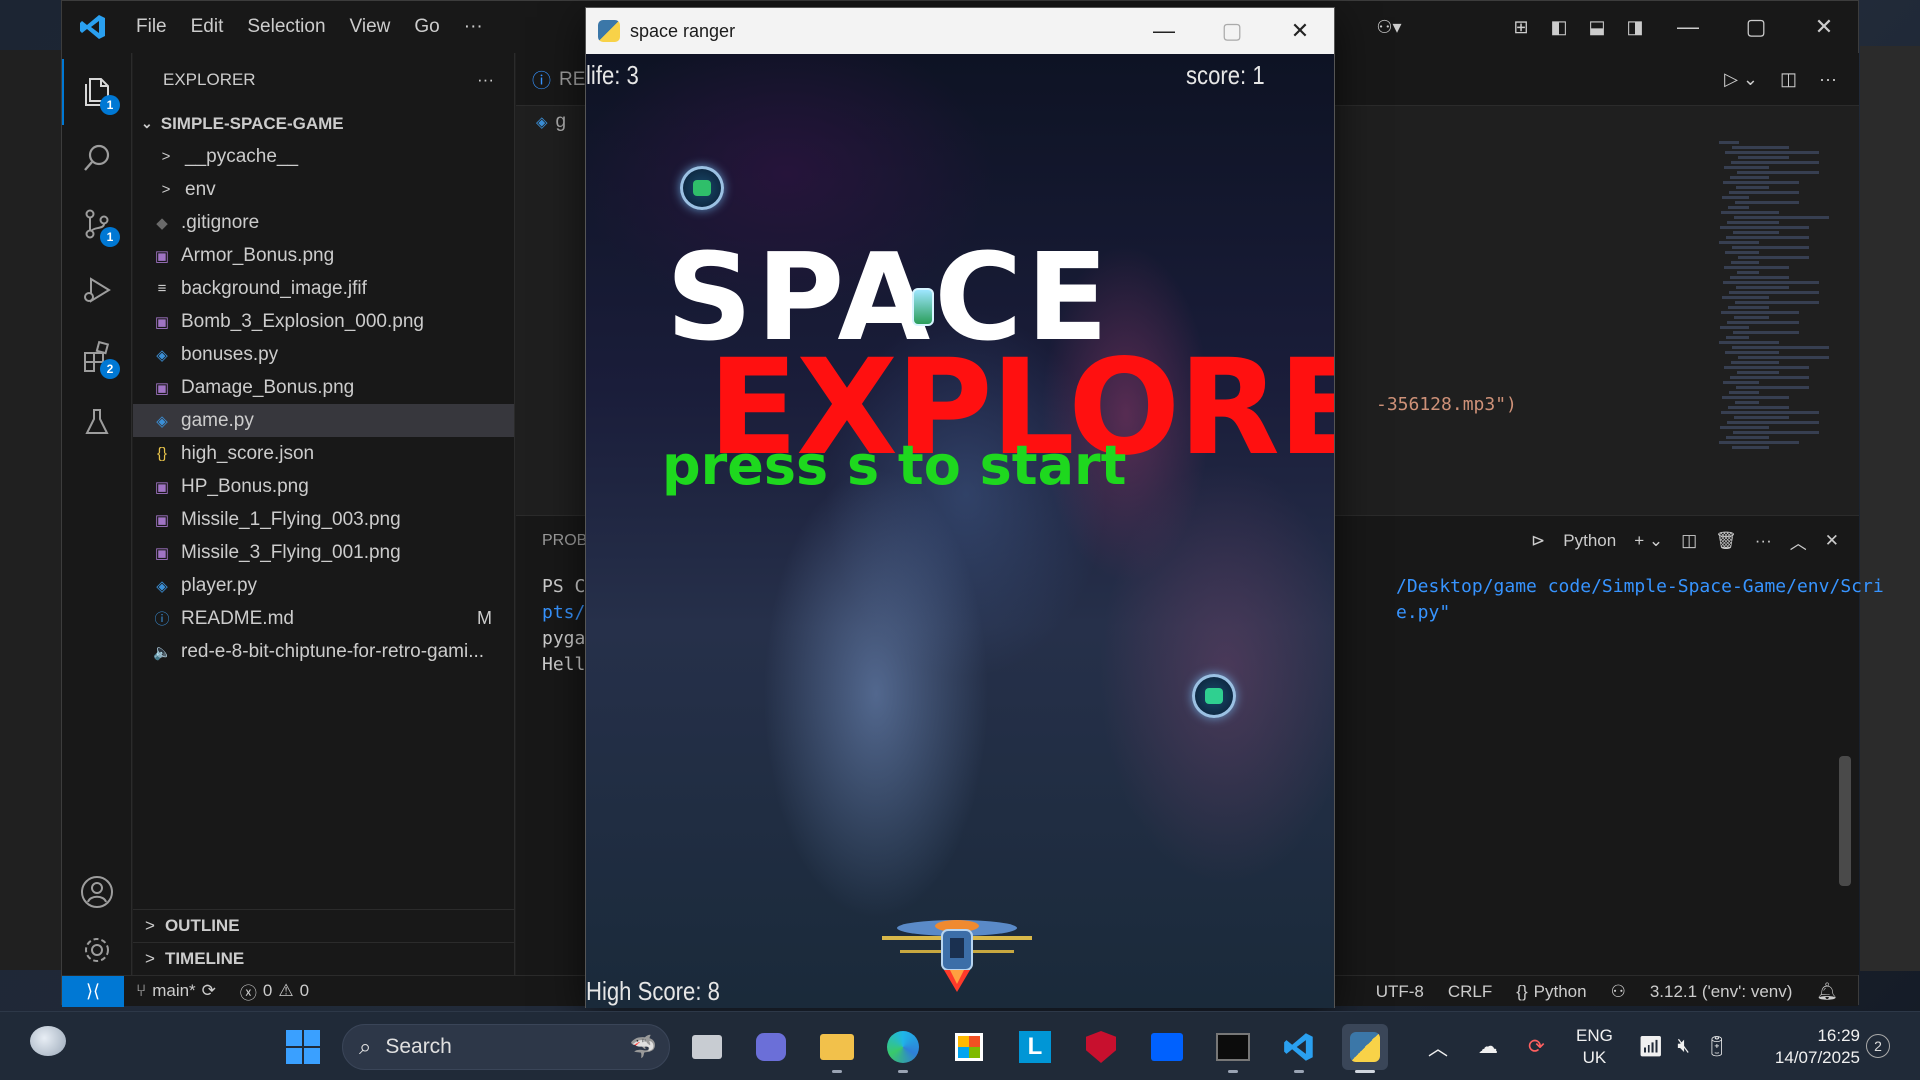 The height and width of the screenshot is (1080, 1920). What do you see at coordinates (1828, 79) in the screenshot?
I see `more-actions-icon: ···` at bounding box center [1828, 79].